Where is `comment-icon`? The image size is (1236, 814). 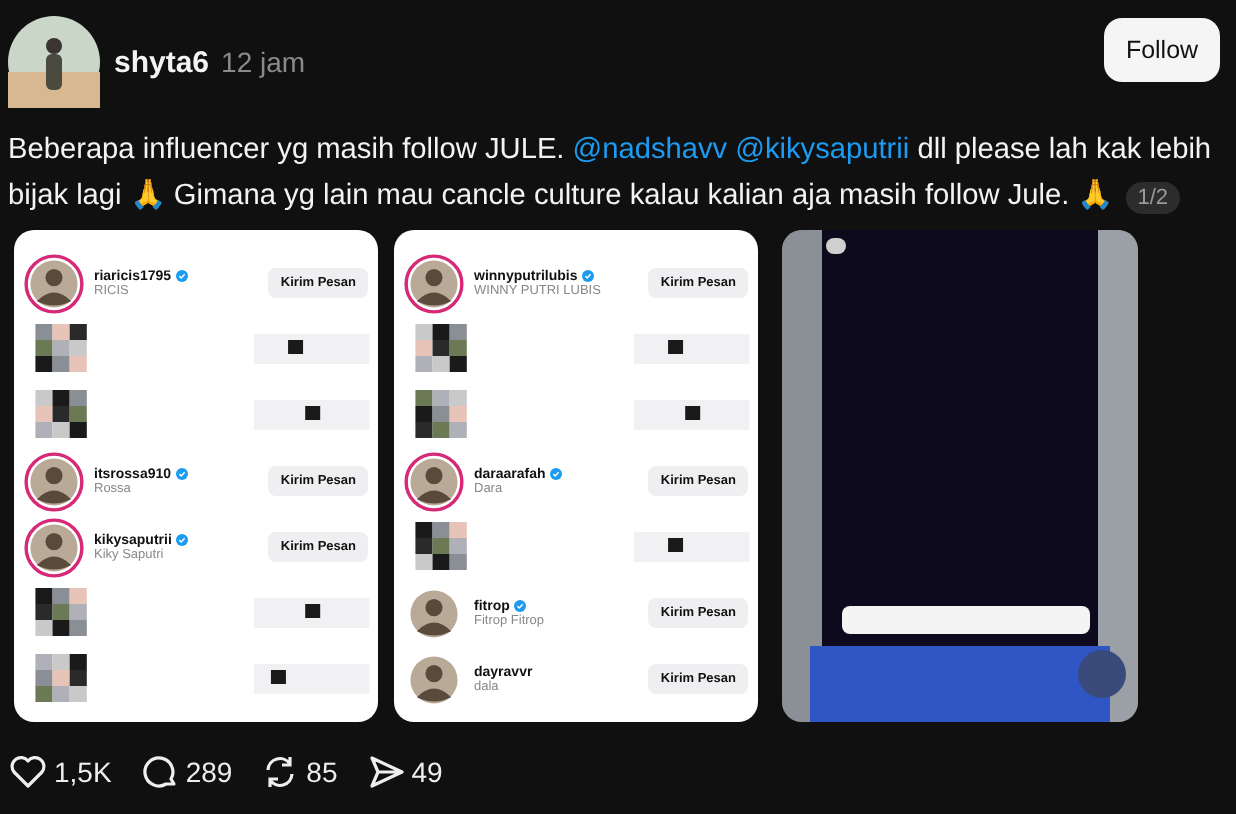
comment-icon is located at coordinates (159, 772).